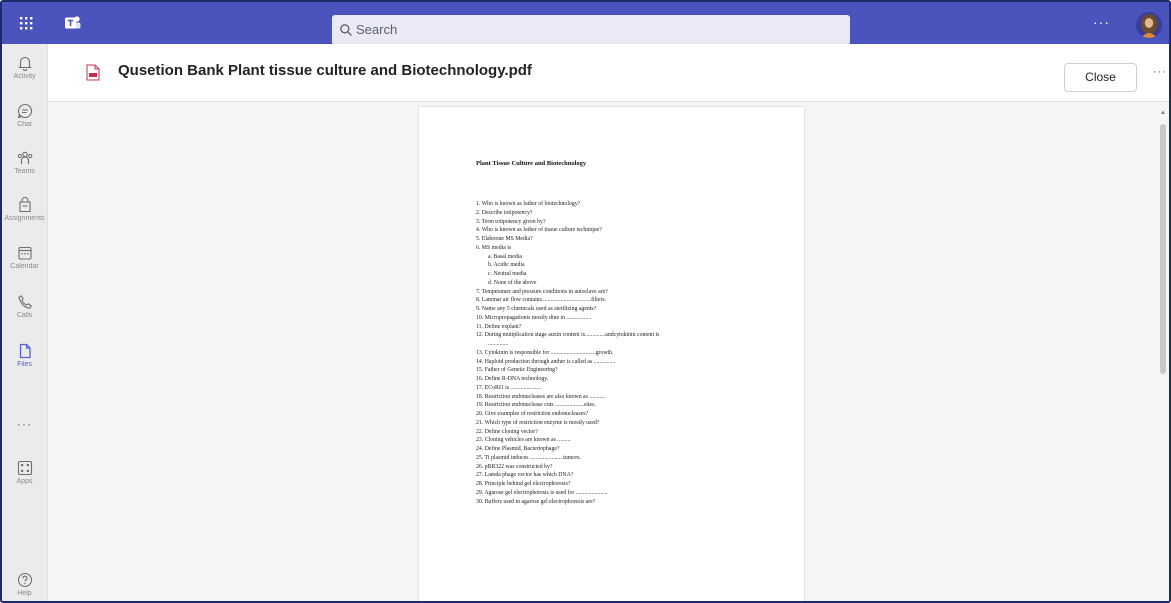 This screenshot has width=1171, height=603. What do you see at coordinates (24, 477) in the screenshot?
I see `rail-item-apps: Apps` at bounding box center [24, 477].